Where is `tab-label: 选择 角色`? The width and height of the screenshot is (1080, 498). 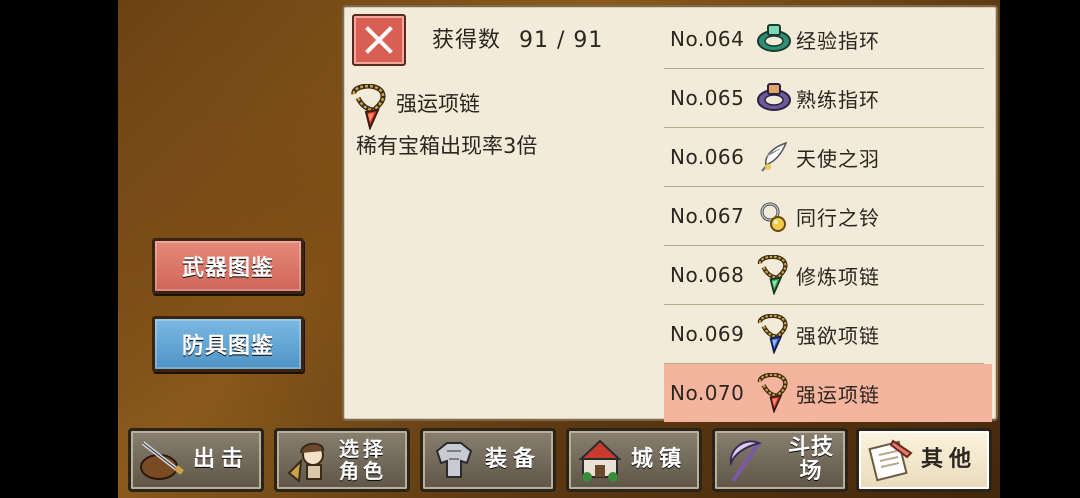 tab-label: 选择 角色 is located at coordinates (363, 460).